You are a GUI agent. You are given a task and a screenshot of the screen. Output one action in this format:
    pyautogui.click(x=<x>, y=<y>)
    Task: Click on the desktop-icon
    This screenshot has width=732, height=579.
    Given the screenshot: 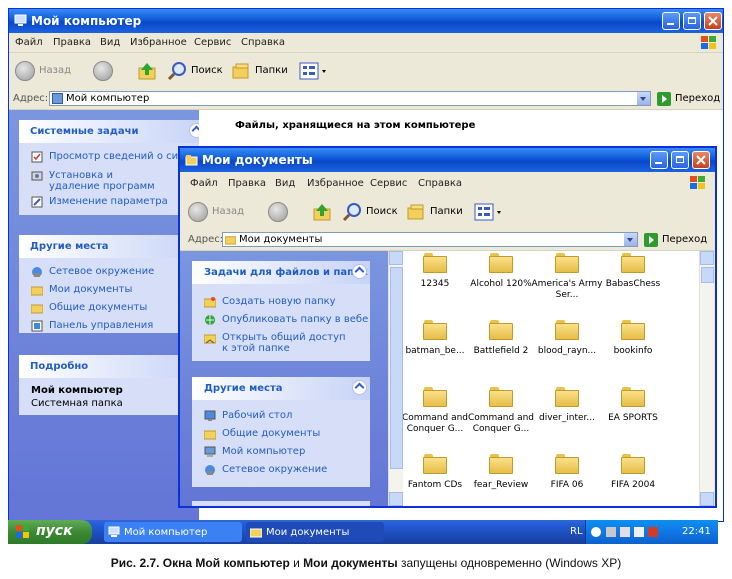 What is the action you would take?
    pyautogui.click(x=210, y=415)
    